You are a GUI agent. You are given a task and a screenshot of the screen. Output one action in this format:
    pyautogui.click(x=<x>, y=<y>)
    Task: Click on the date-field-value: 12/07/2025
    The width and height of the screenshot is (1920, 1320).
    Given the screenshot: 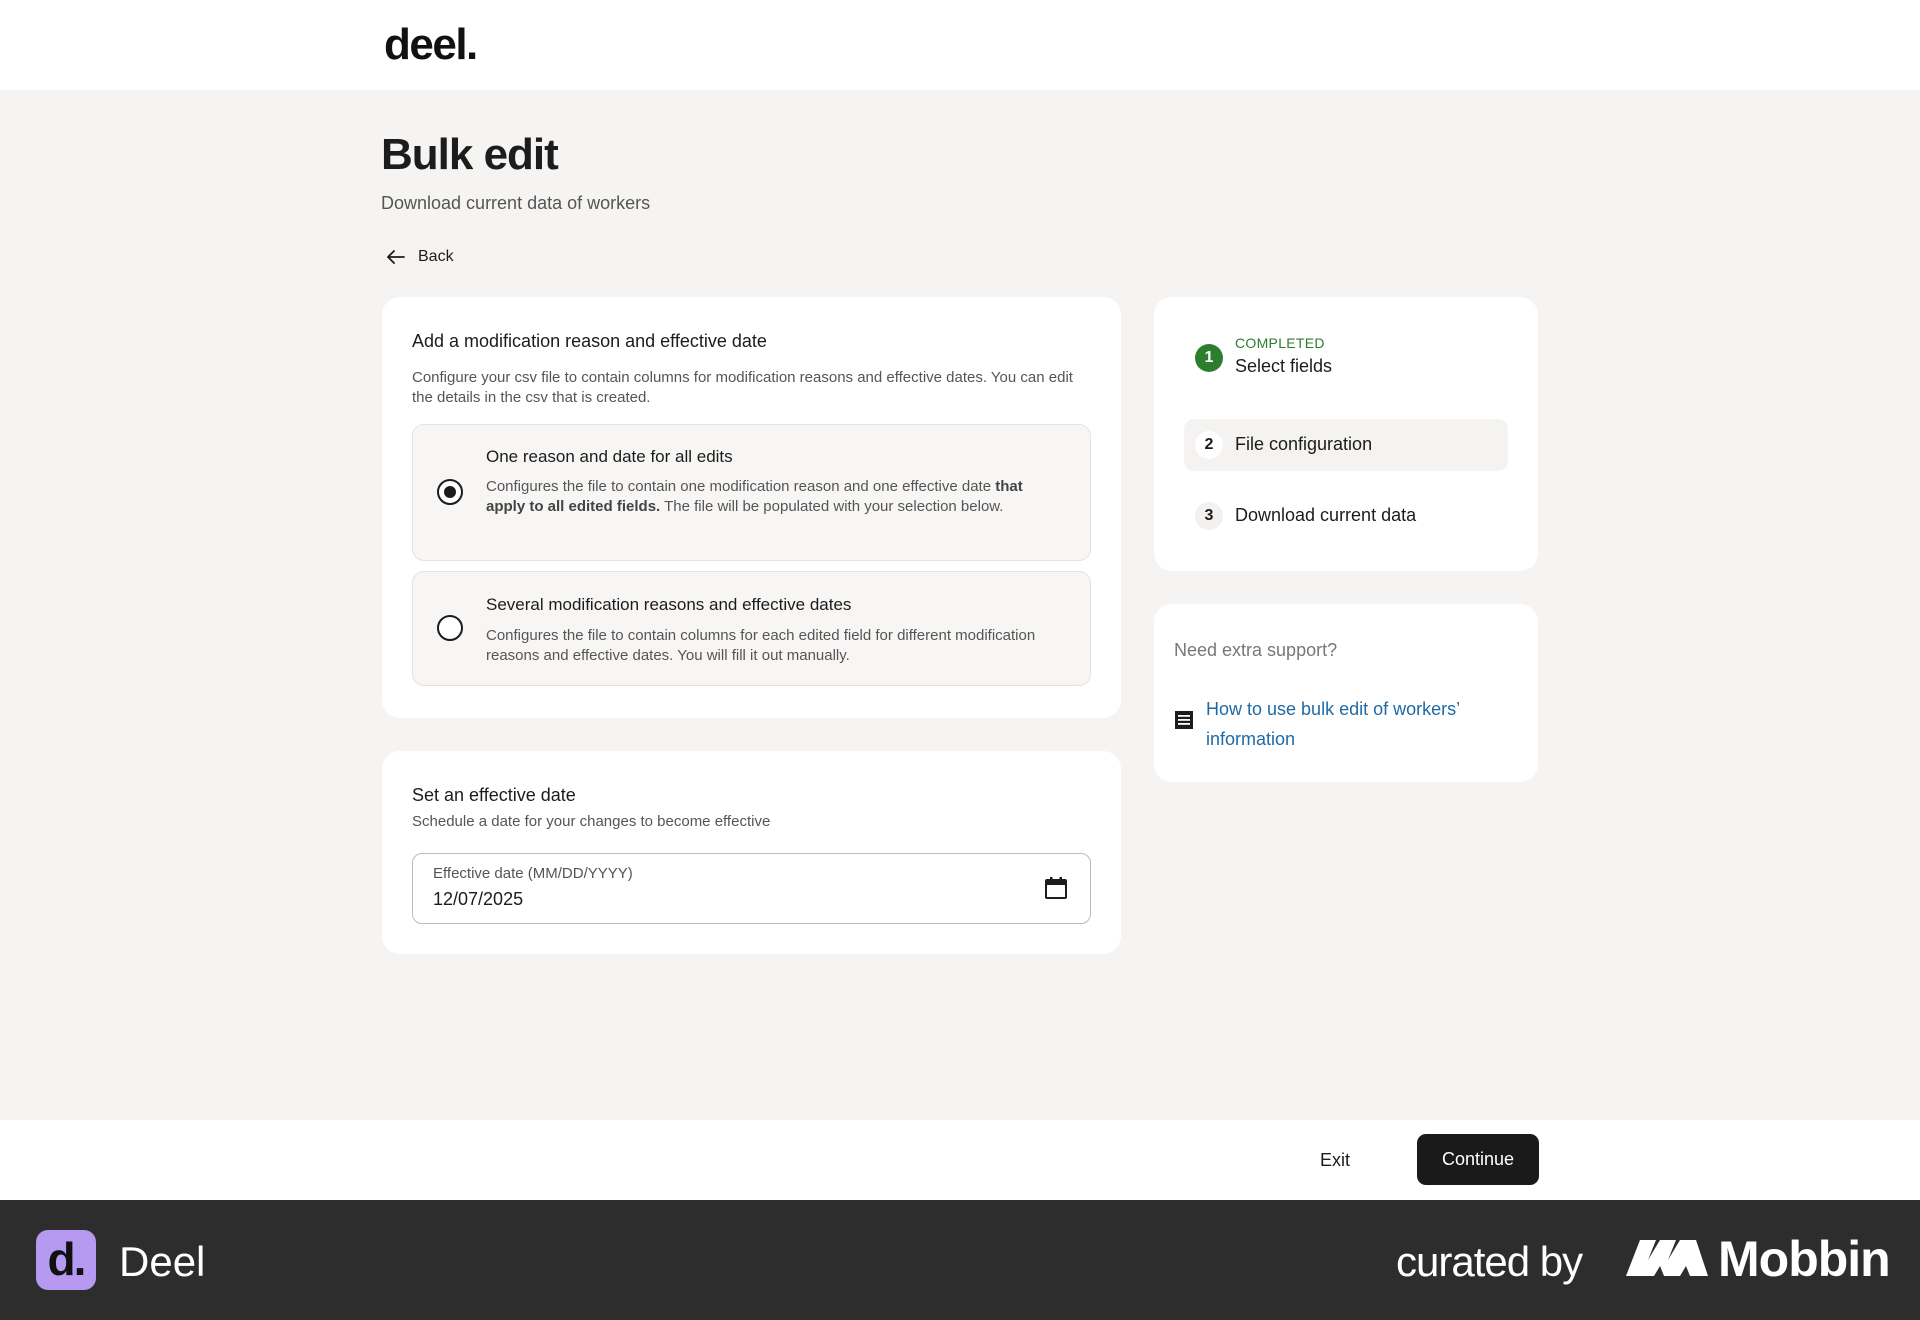 What is the action you would take?
    pyautogui.click(x=478, y=899)
    